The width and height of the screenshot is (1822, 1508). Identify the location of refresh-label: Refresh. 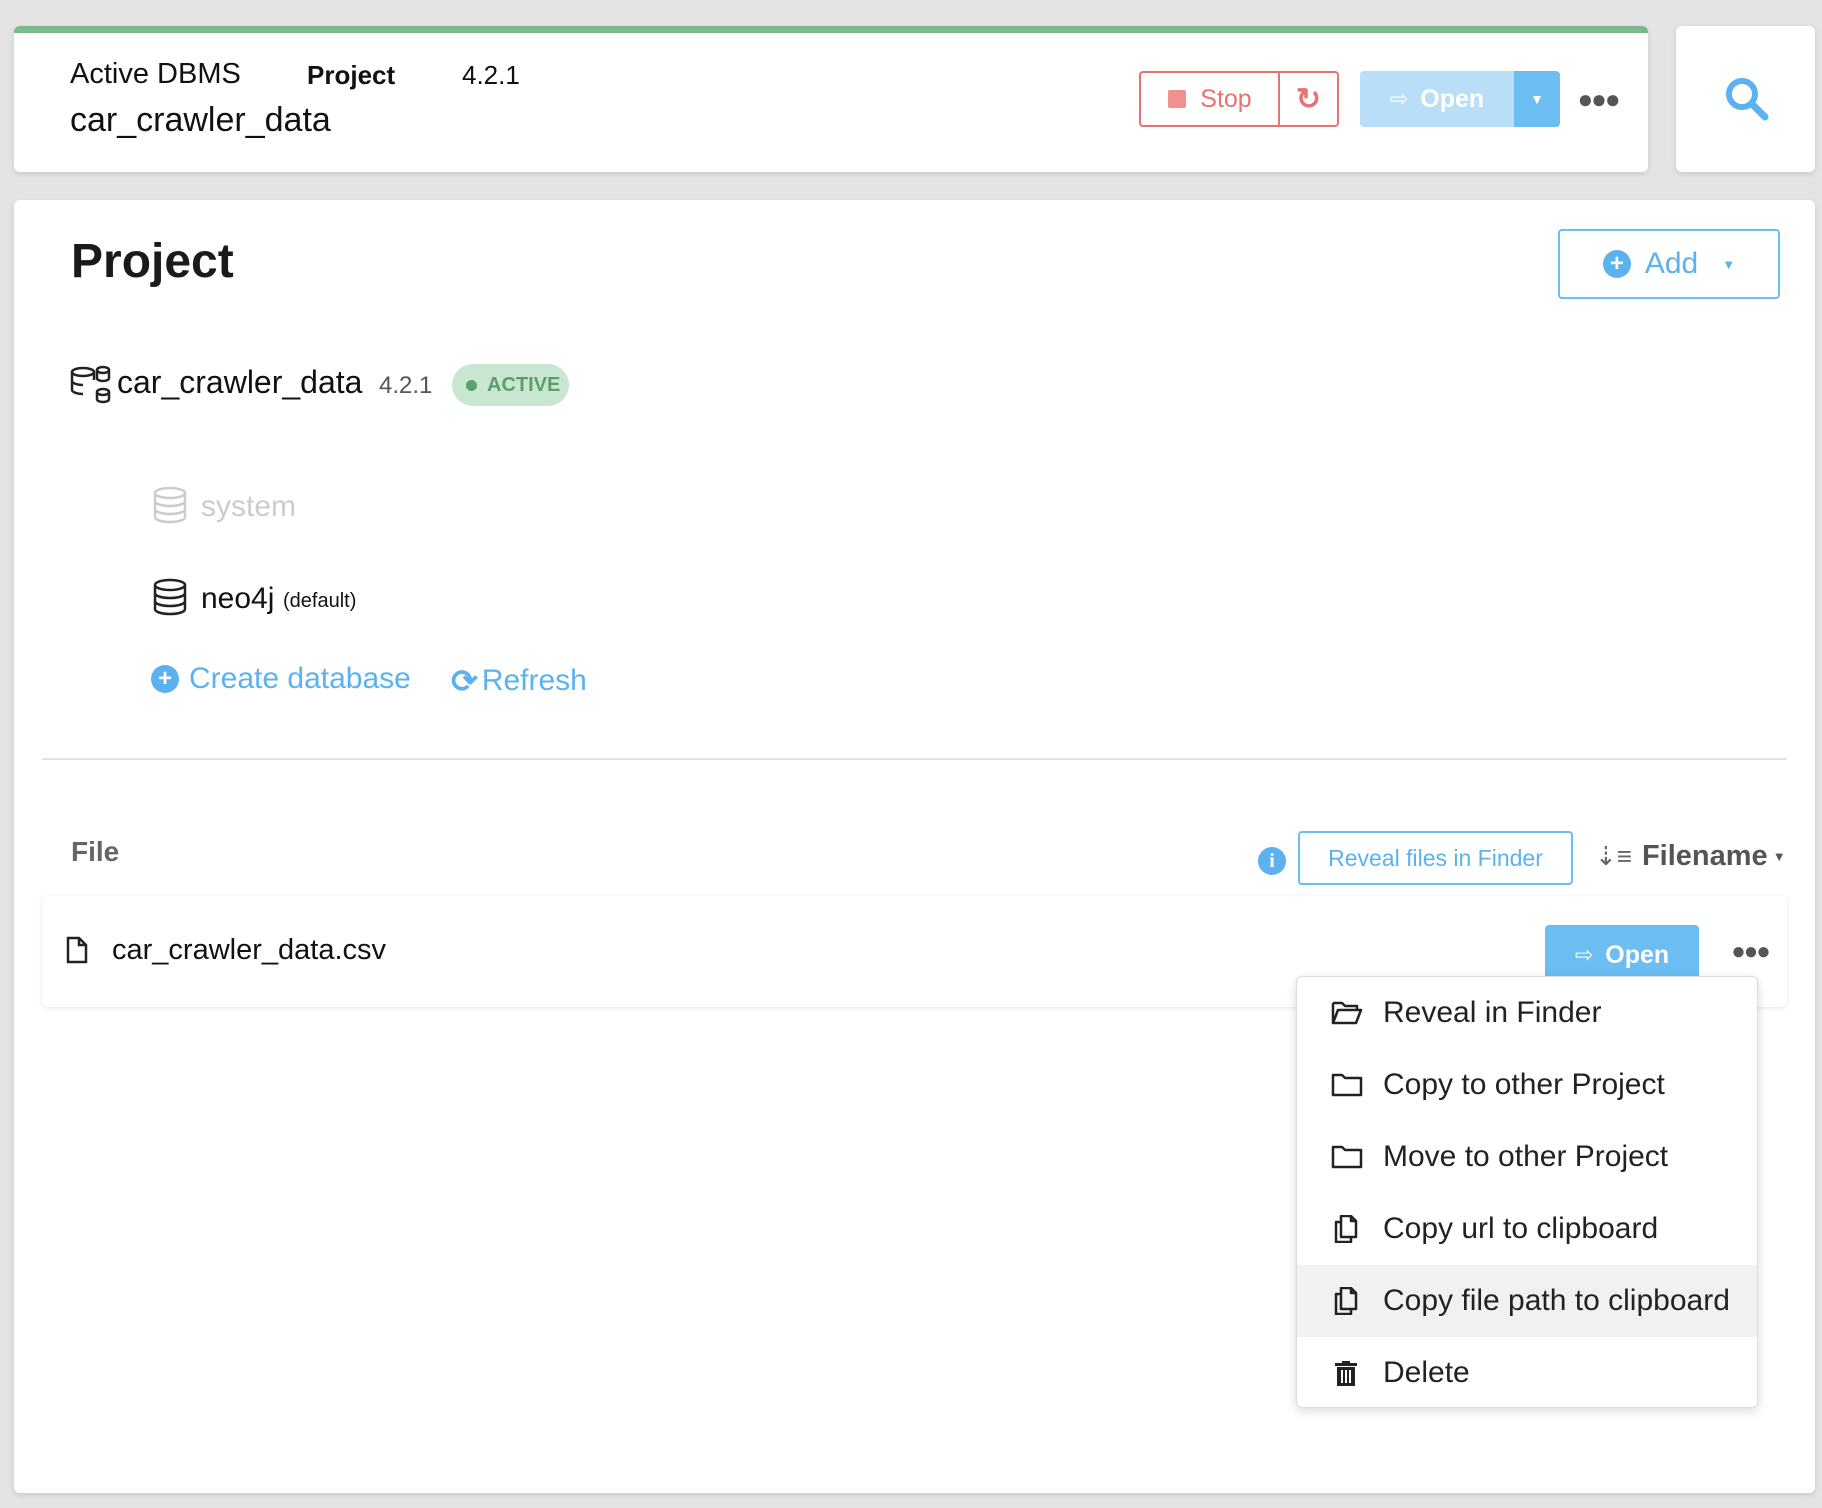
(534, 680).